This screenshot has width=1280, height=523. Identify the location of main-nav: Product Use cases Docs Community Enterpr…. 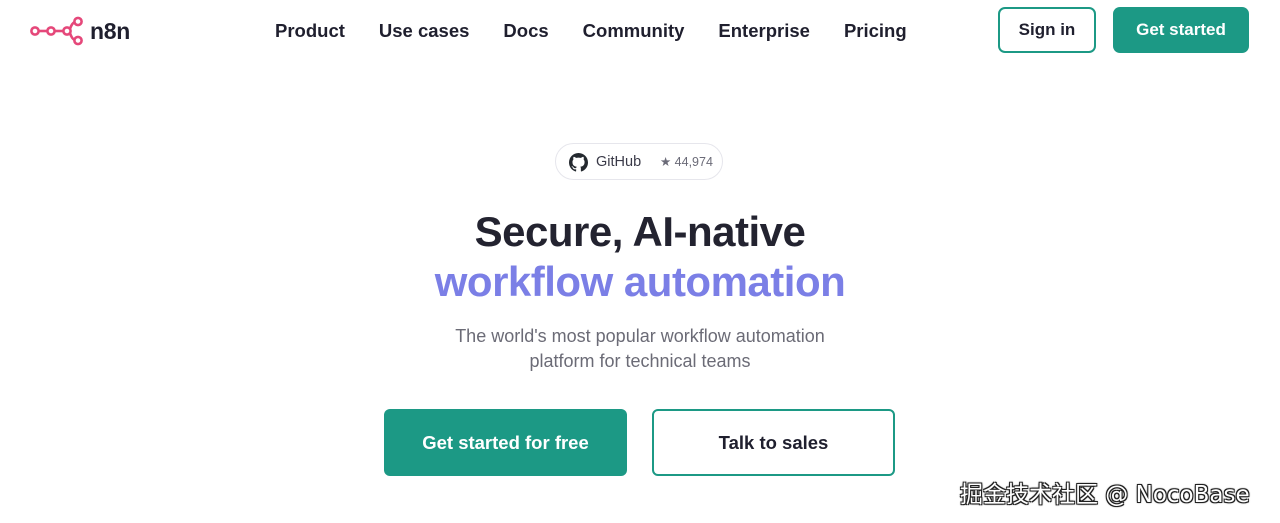
(591, 31).